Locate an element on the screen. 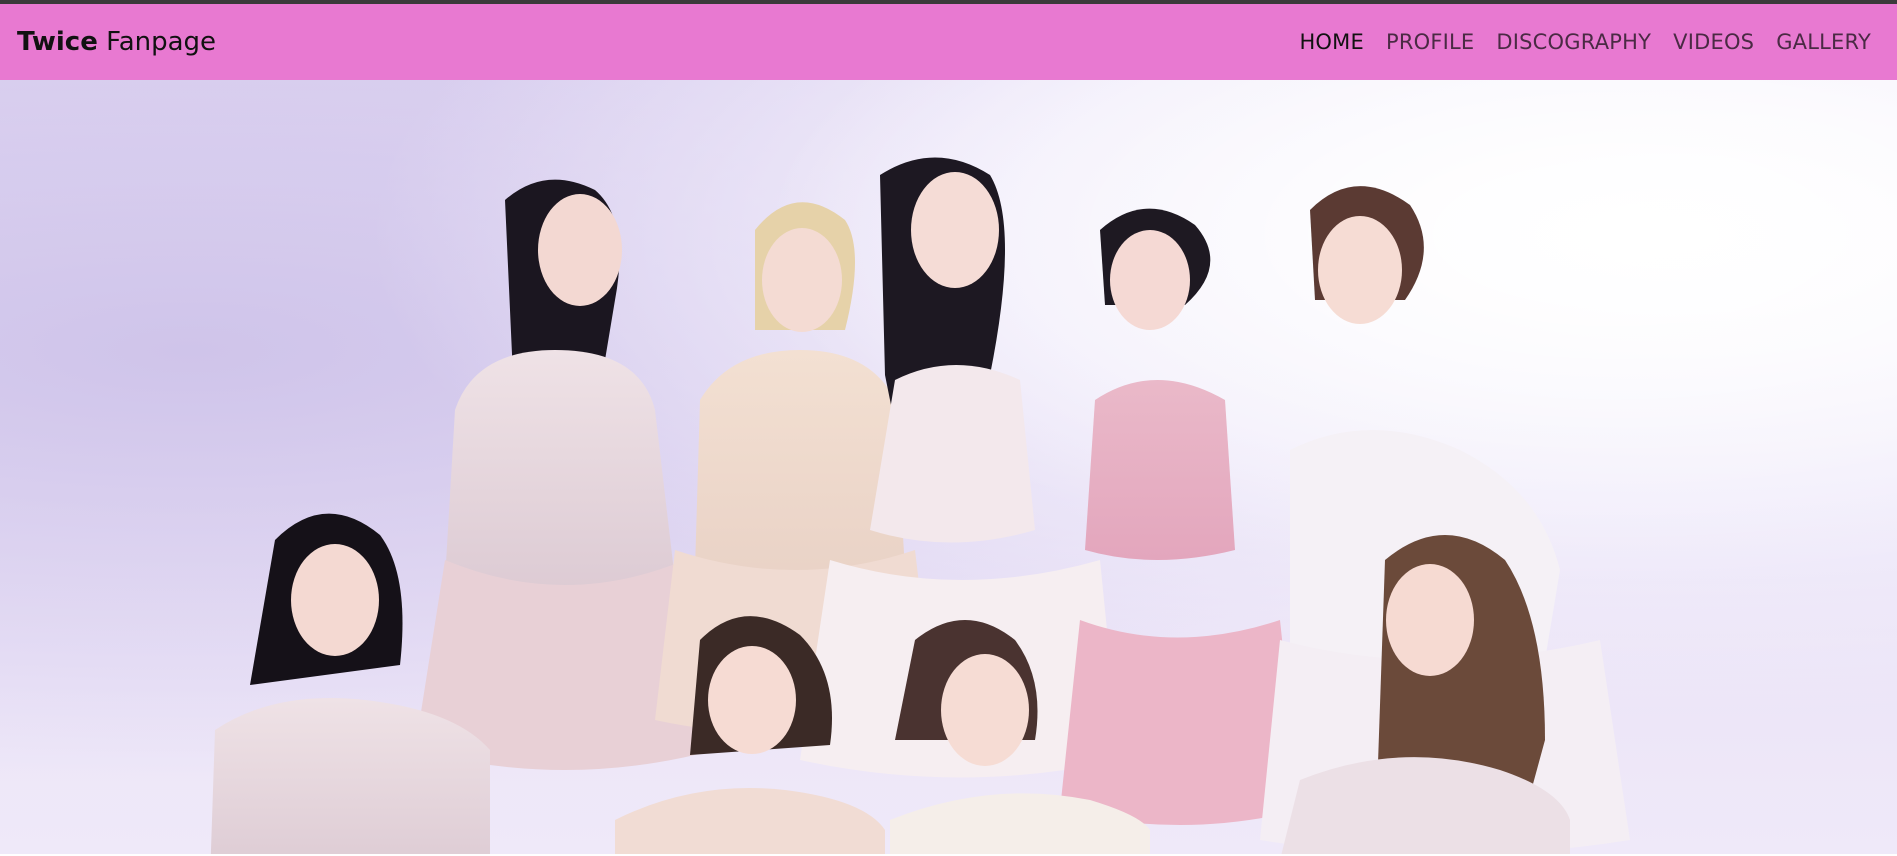 The image size is (1897, 856). brand-name: Twice is located at coordinates (57, 42).